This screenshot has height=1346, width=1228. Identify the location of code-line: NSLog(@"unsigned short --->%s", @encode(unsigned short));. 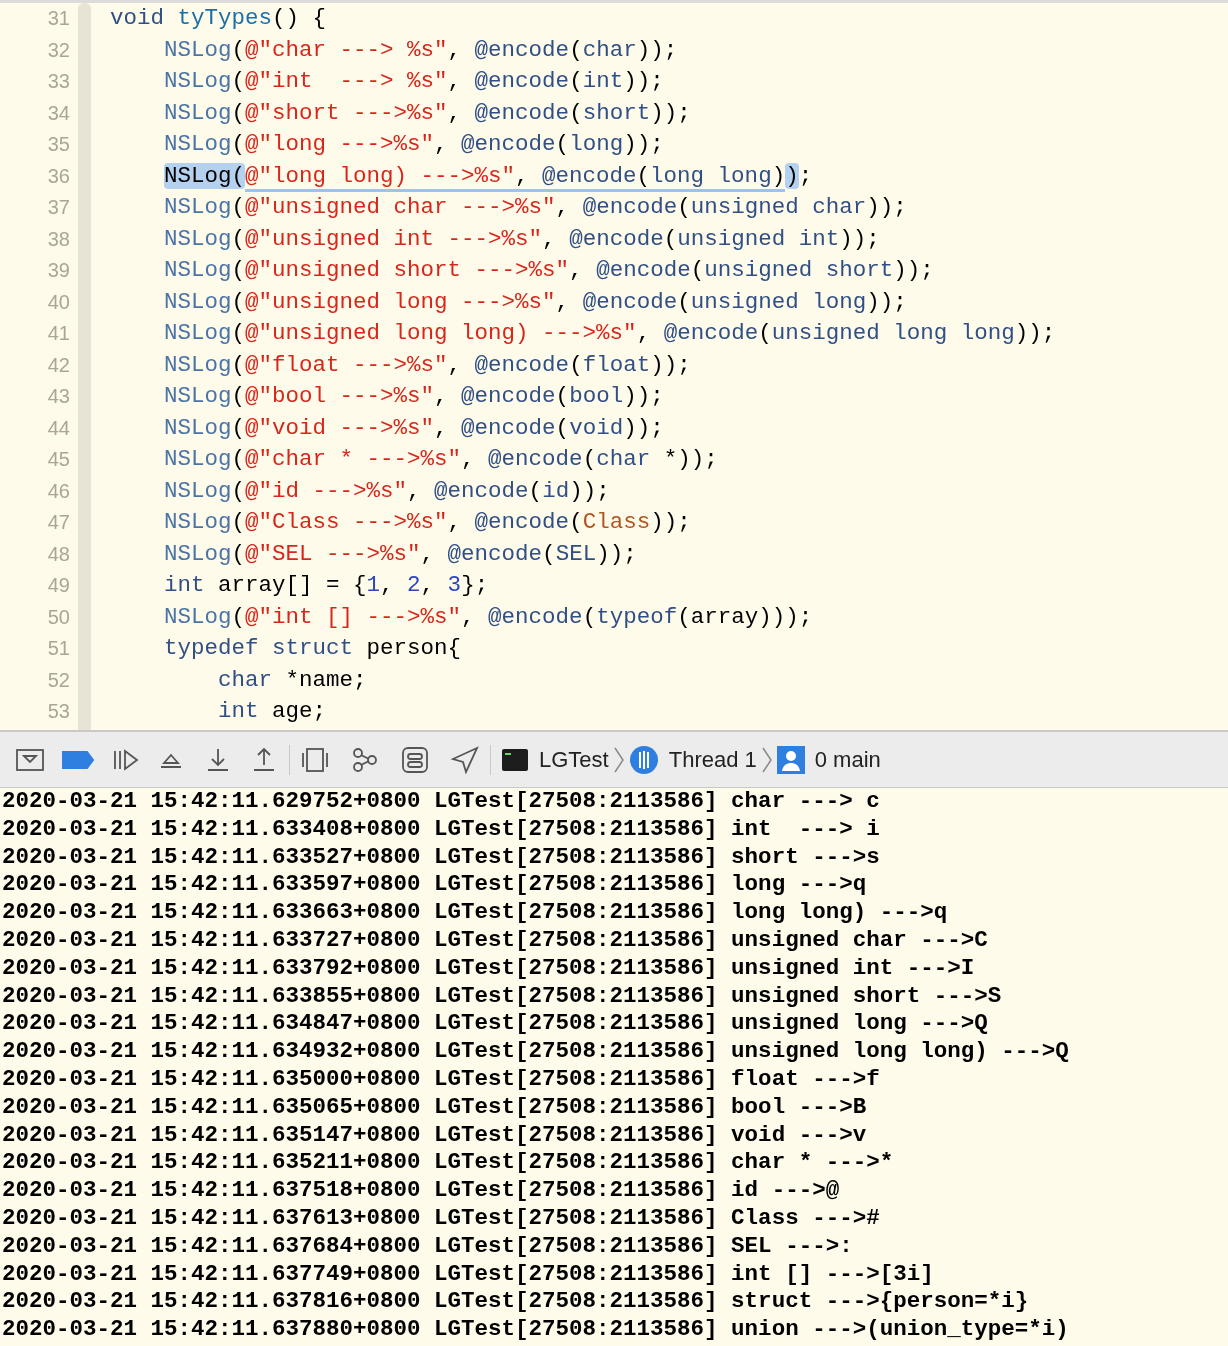
(549, 270).